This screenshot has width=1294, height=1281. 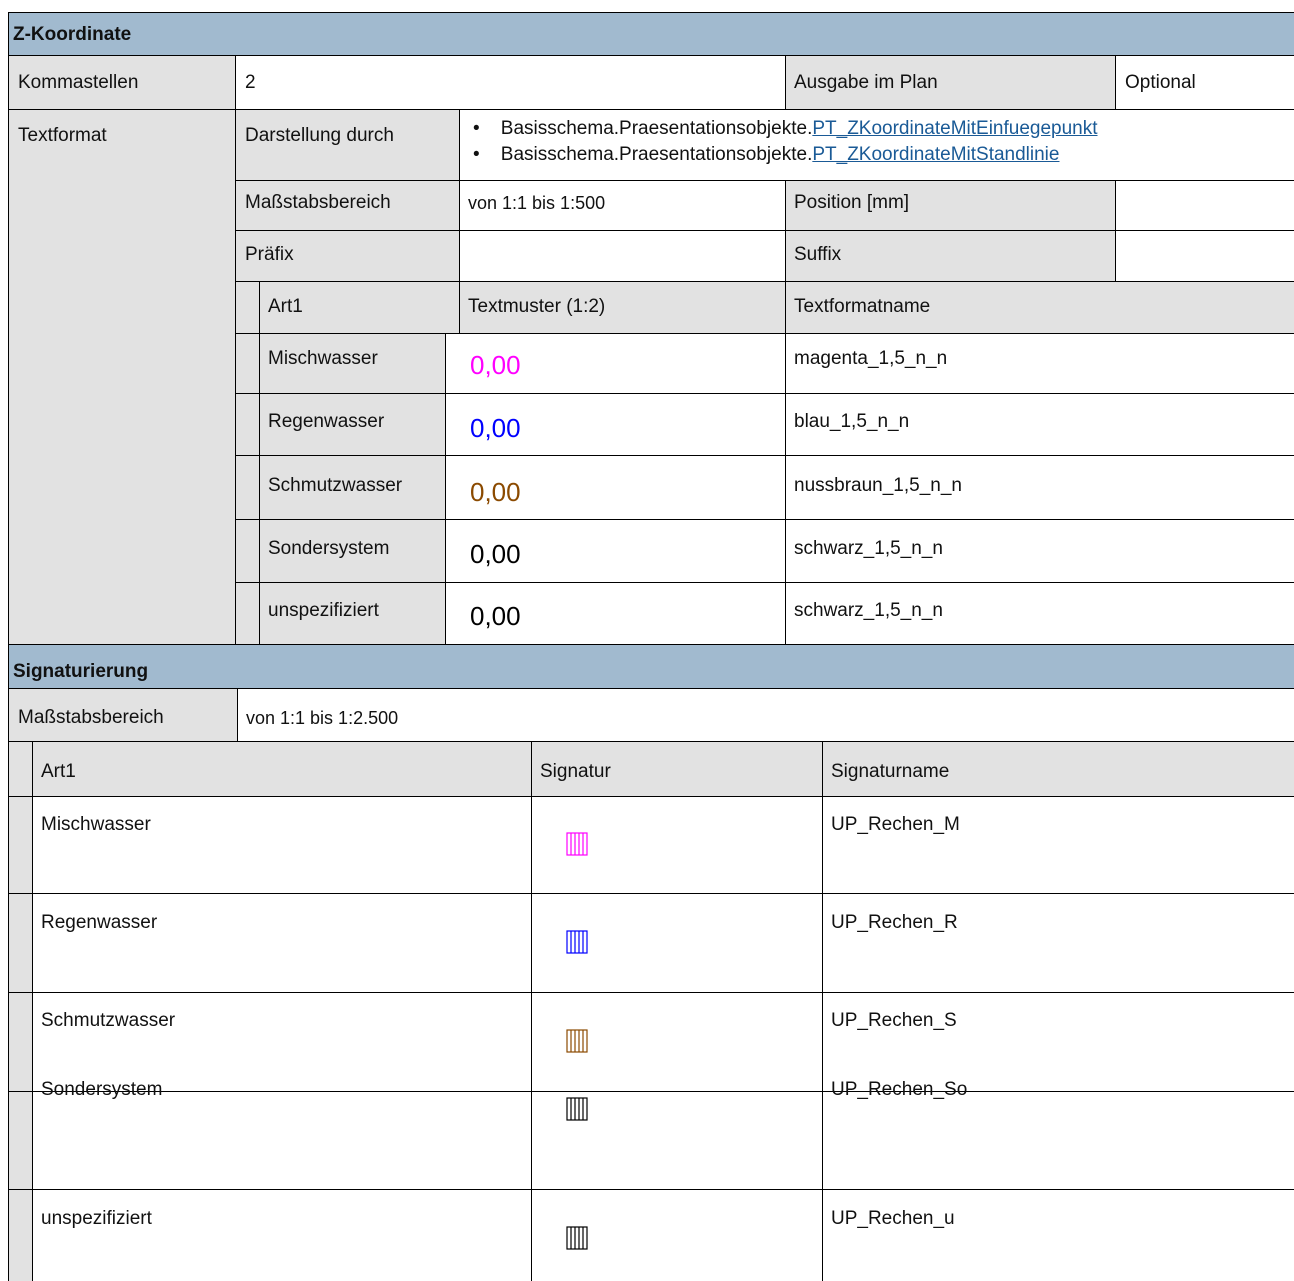 I want to click on text-row-art: Schmutzwasser, so click(x=335, y=485).